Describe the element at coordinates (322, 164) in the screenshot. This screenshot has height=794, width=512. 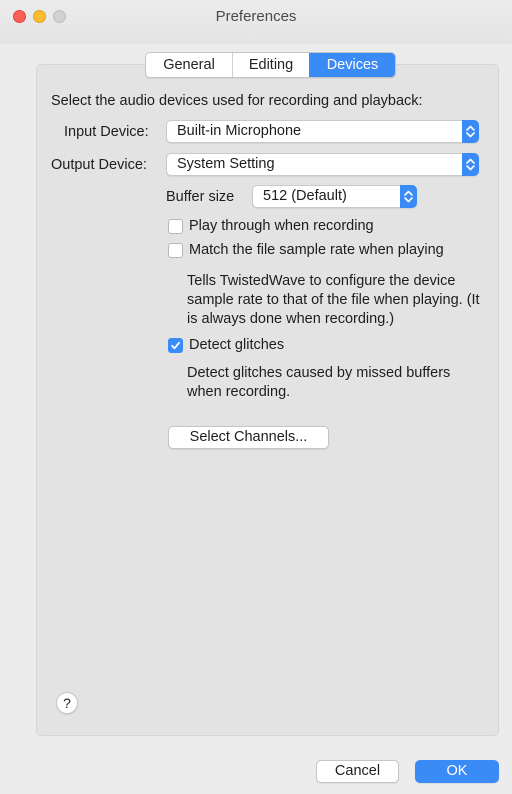
I see `output-device-popup: System Setting` at that location.